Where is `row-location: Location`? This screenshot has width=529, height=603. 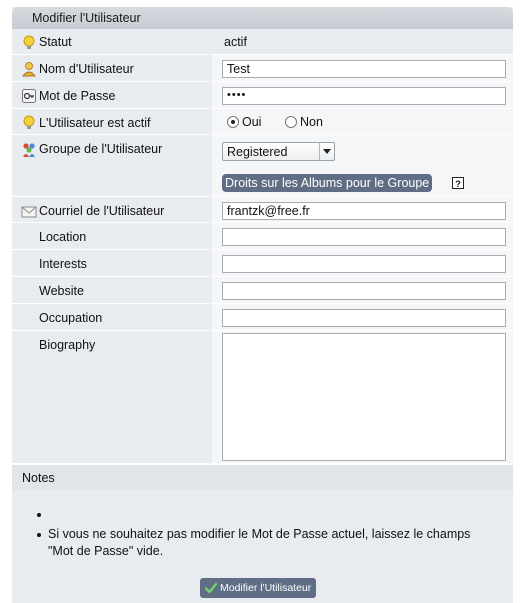
row-location: Location is located at coordinates (262, 236).